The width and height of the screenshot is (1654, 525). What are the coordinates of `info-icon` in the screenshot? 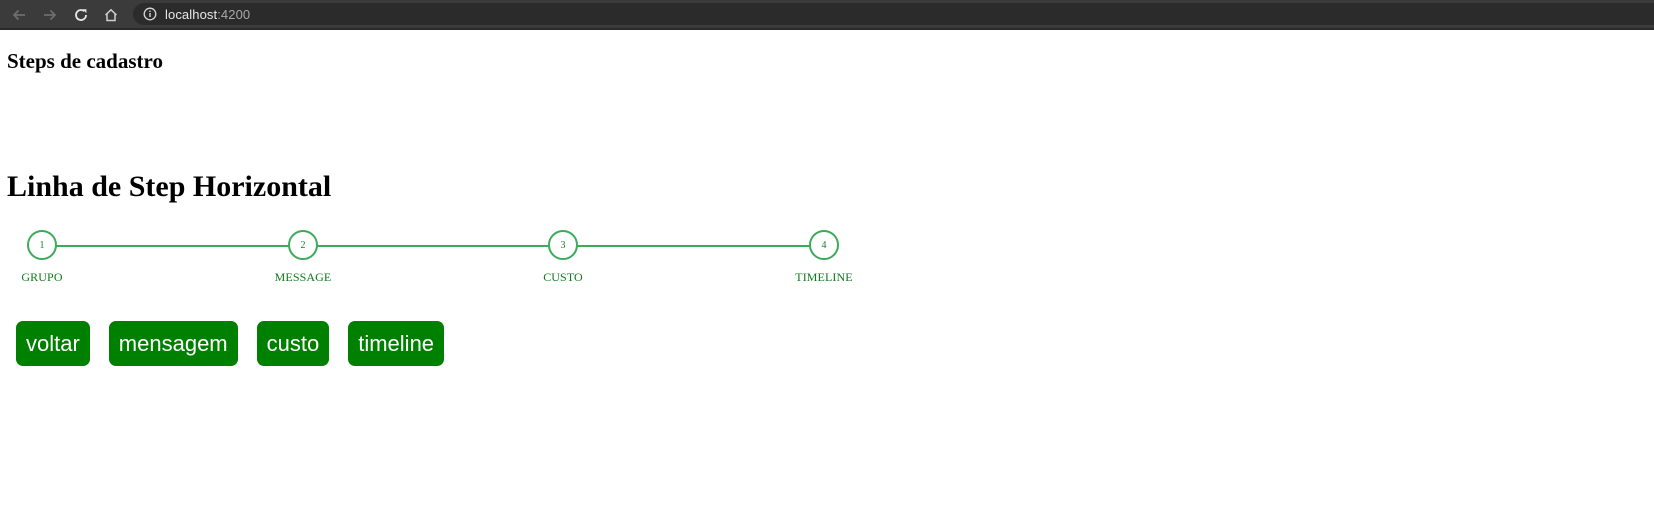 It's located at (150, 14).